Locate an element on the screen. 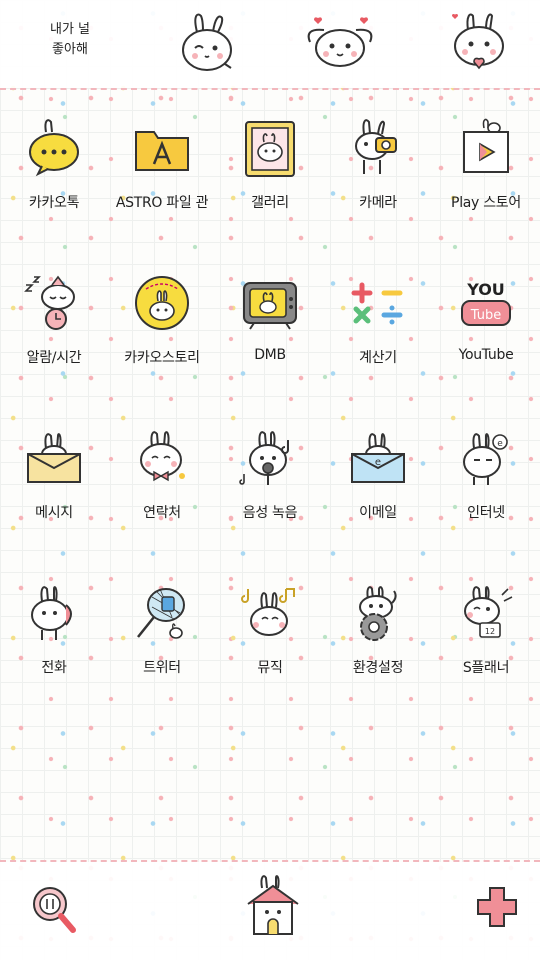 The image size is (540, 960). app-s-planner: 12 S플래너 is located at coordinates (486, 635).